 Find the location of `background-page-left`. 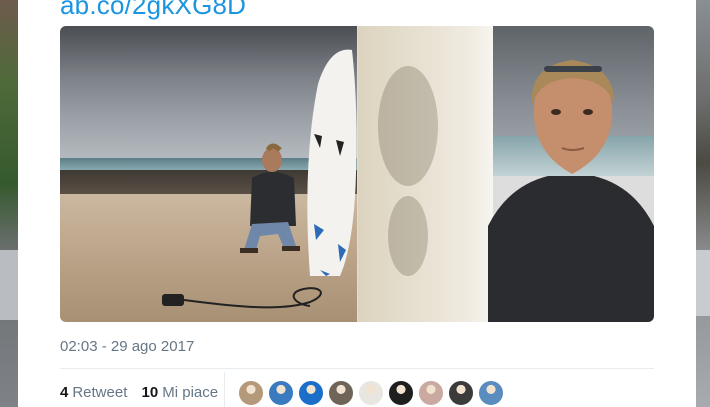

background-page-left is located at coordinates (9, 203).